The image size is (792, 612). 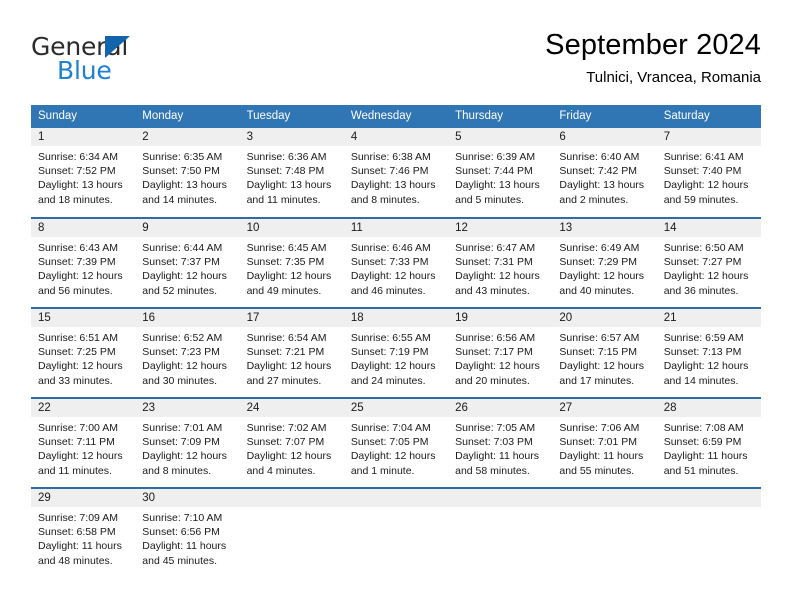 I want to click on day-number: 6, so click(x=604, y=137).